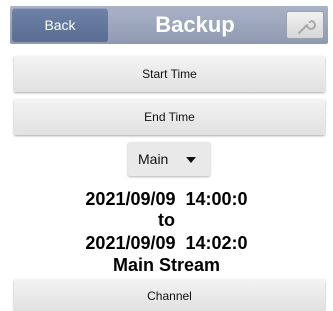  I want to click on wrench-icon, so click(306, 27).